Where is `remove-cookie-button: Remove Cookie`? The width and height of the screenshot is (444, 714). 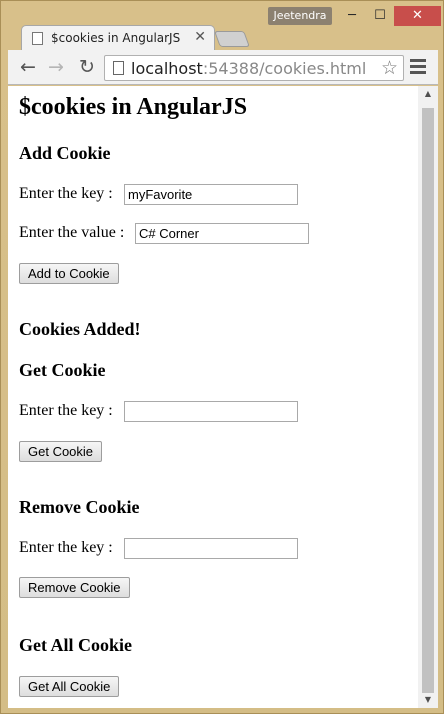 remove-cookie-button: Remove Cookie is located at coordinates (74, 587).